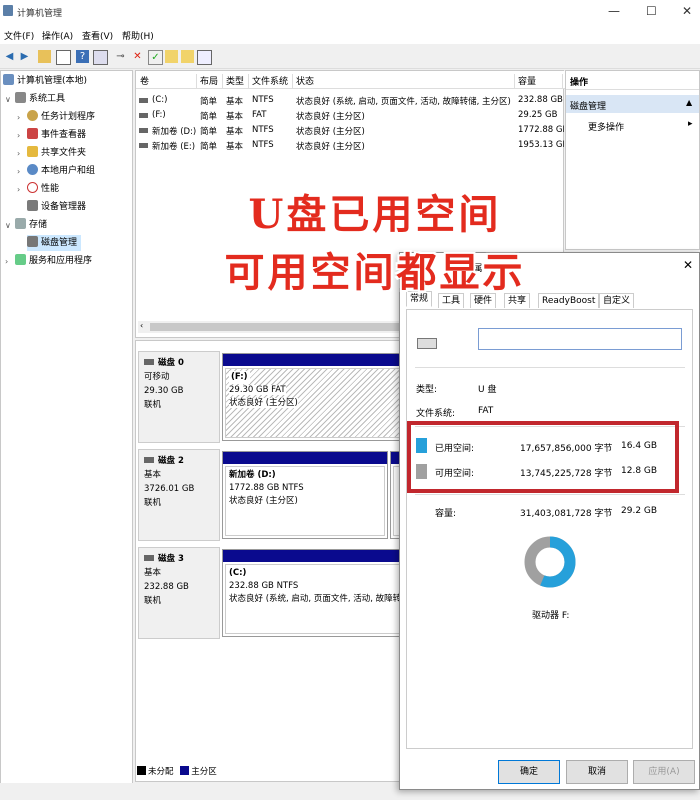  I want to click on dialog-close-icon: ✕, so click(688, 265).